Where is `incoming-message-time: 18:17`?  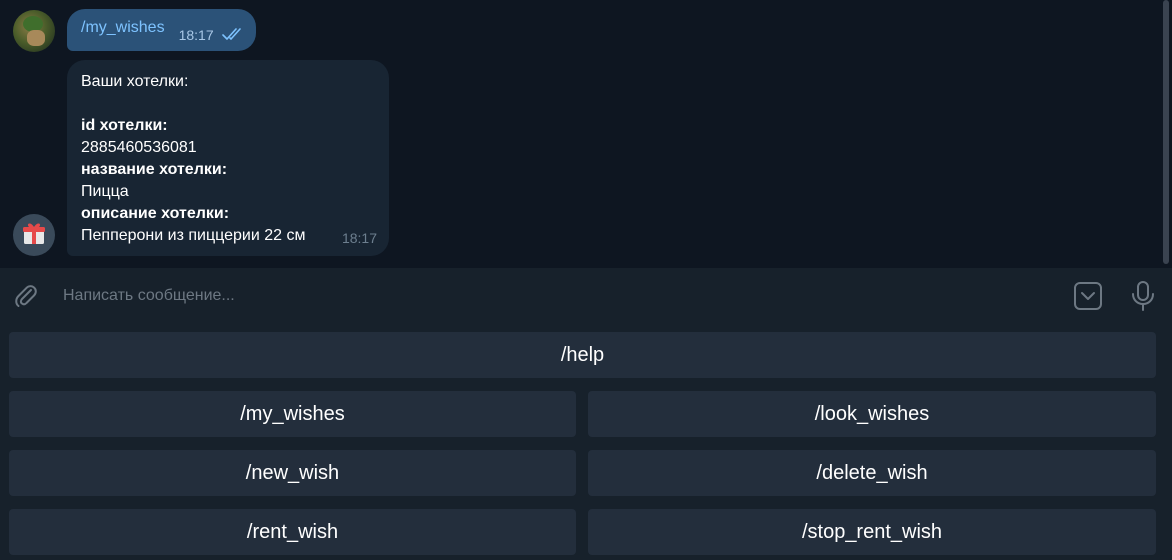 incoming-message-time: 18:17 is located at coordinates (359, 238).